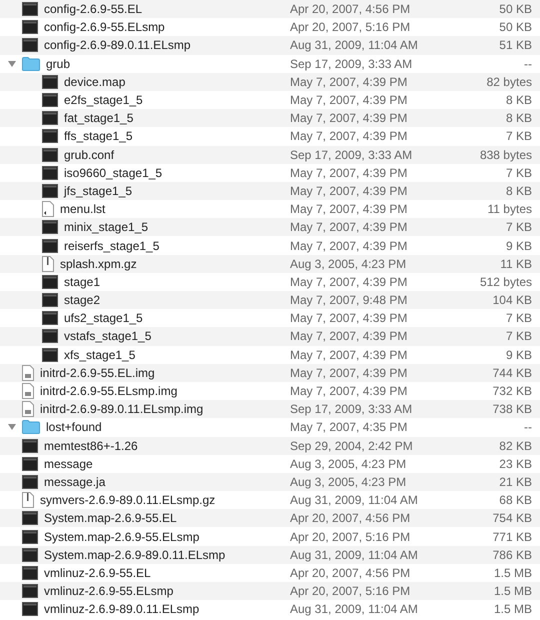 Image resolution: width=540 pixels, height=620 pixels. What do you see at coordinates (112, 245) in the screenshot?
I see `file-name: reiserfs_stage1_5` at bounding box center [112, 245].